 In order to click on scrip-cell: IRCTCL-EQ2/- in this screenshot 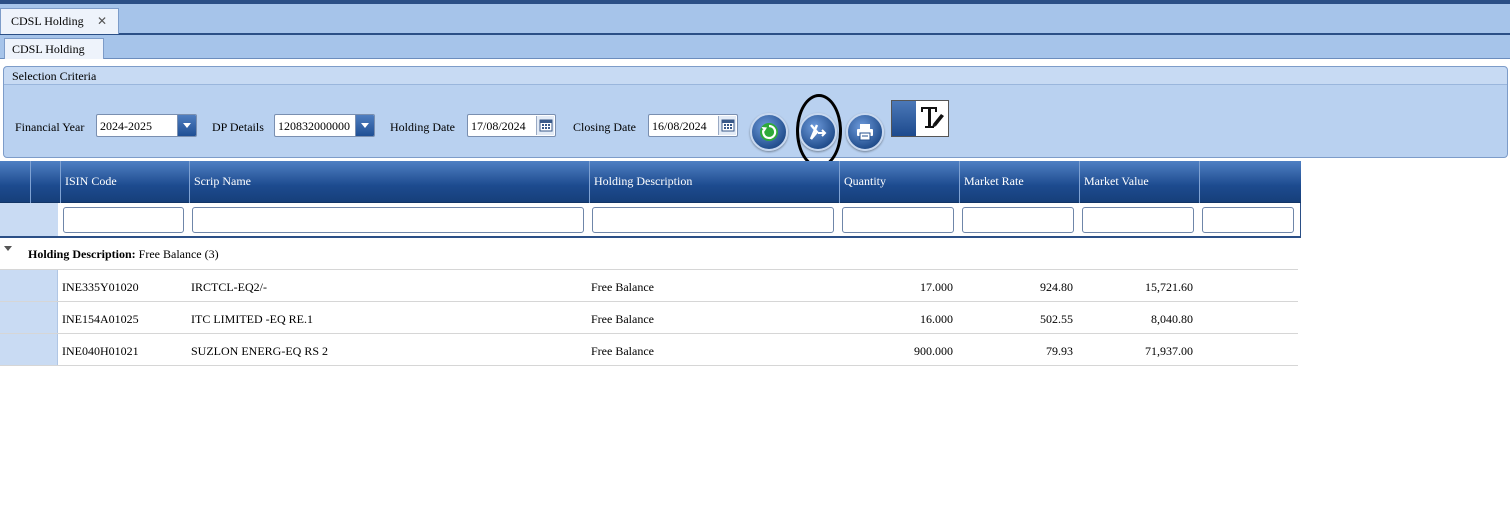, I will do `click(229, 287)`.